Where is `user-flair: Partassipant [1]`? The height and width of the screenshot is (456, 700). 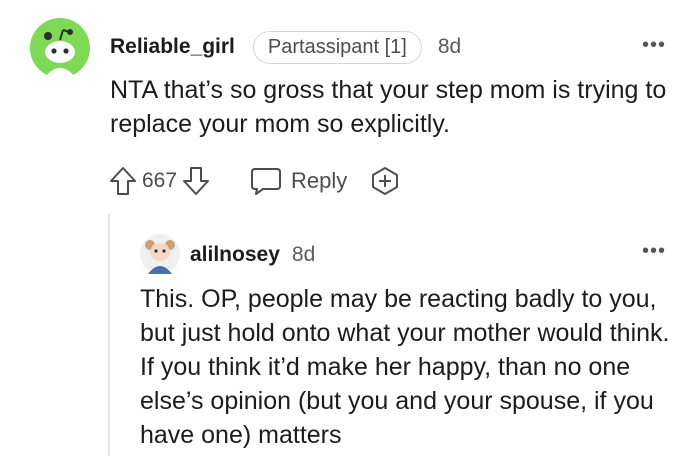
user-flair: Partassipant [1] is located at coordinates (337, 47).